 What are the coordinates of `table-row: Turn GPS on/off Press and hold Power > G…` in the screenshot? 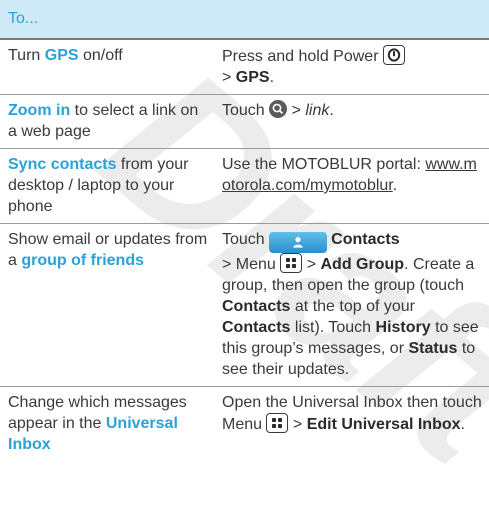 It's located at (244, 67).